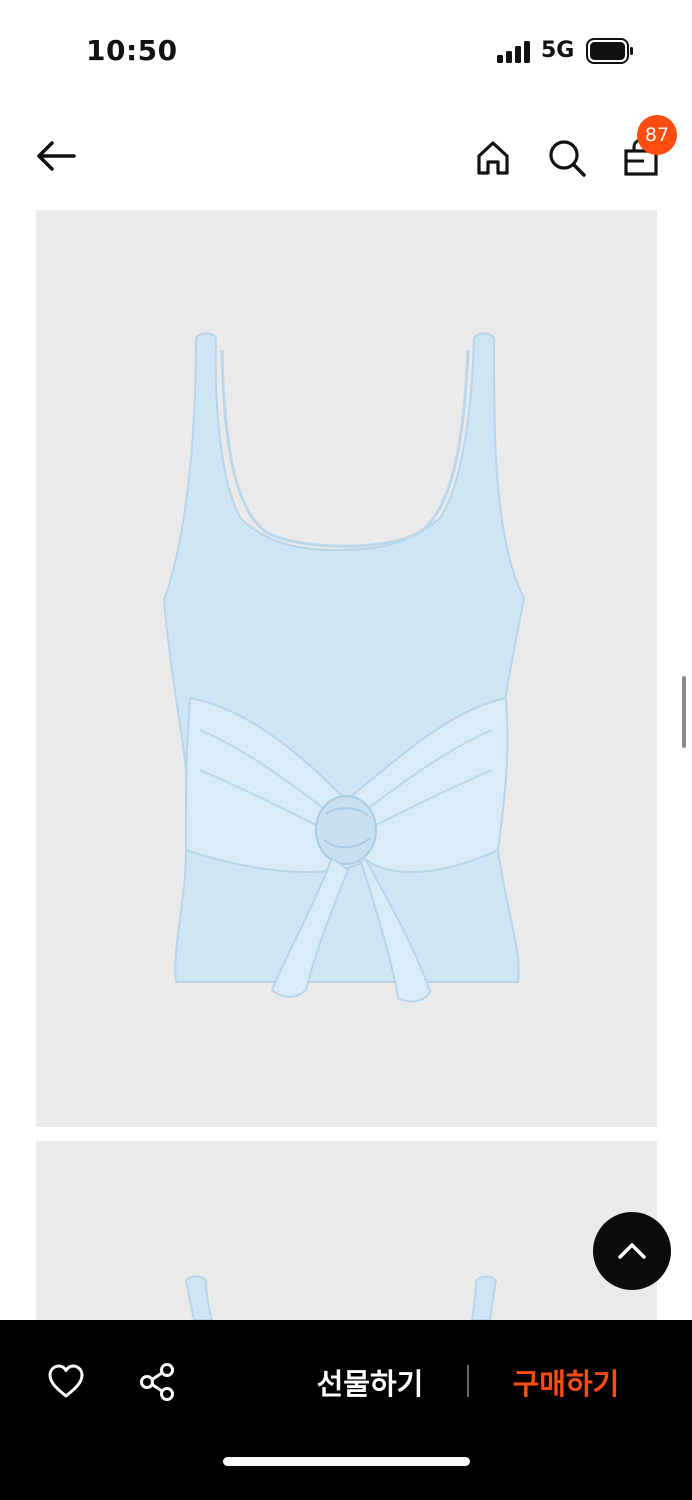  What do you see at coordinates (346, 1410) in the screenshot?
I see `bottom-action-bar: 선물하기 구매하기` at bounding box center [346, 1410].